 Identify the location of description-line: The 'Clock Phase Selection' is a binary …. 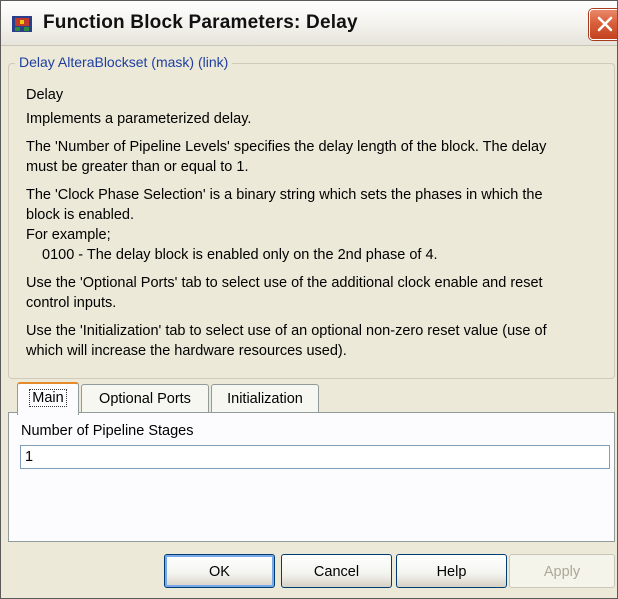
(284, 195).